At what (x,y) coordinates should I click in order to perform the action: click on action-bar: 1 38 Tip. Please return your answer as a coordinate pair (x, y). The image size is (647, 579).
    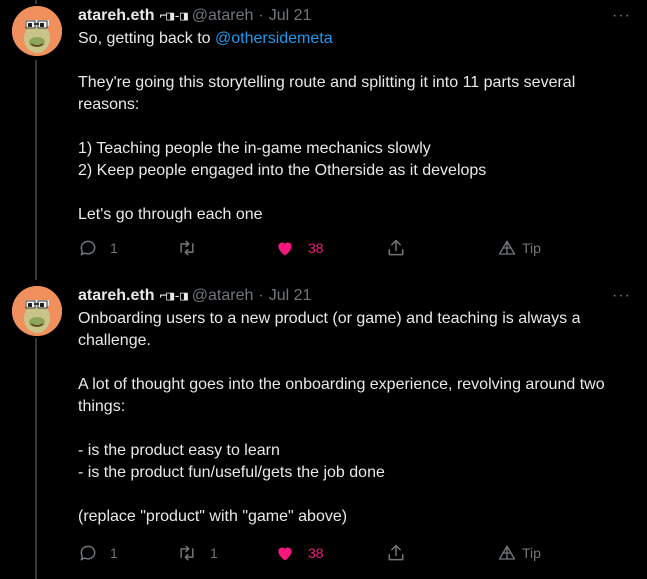
    Looking at the image, I should click on (355, 248).